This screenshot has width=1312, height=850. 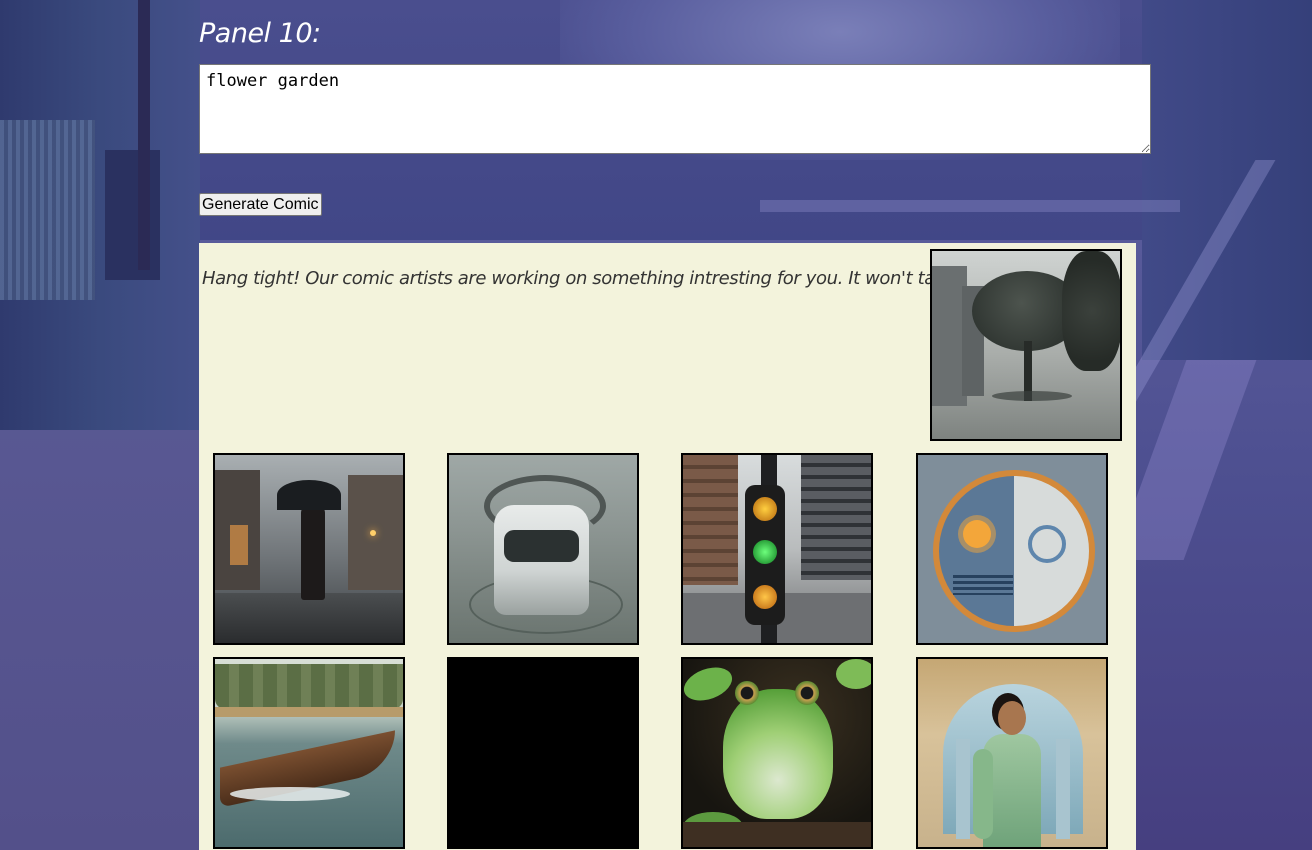 I want to click on woman-head, so click(x=1012, y=718).